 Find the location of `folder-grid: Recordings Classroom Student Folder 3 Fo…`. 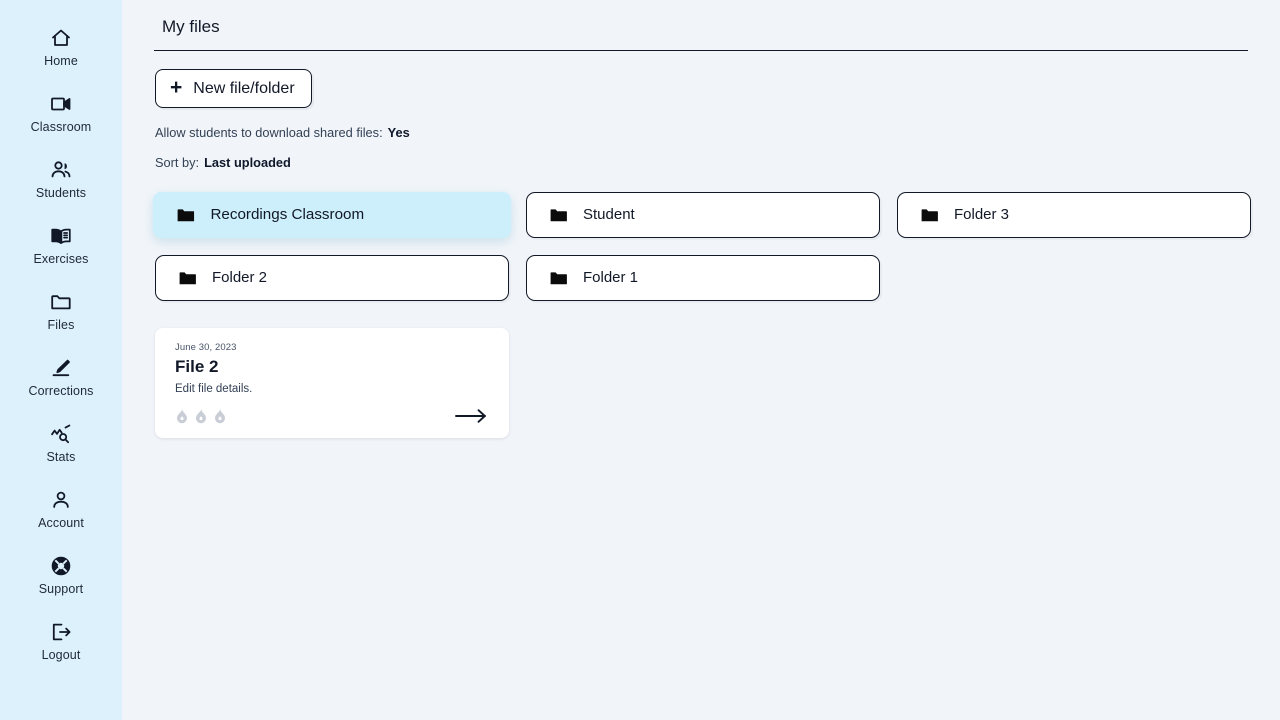

folder-grid: Recordings Classroom Student Folder 3 Fo… is located at coordinates (701, 246).